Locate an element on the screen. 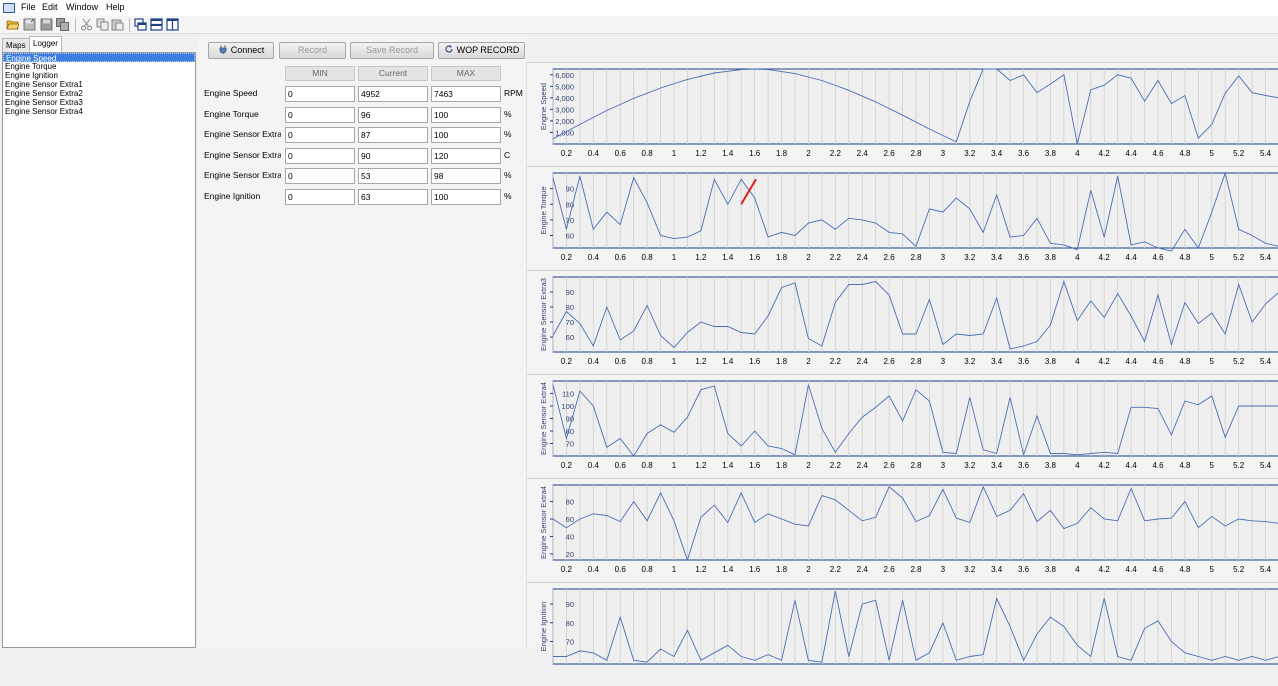 This screenshot has height=686, width=1278. vertical-split-icon is located at coordinates (172, 24).